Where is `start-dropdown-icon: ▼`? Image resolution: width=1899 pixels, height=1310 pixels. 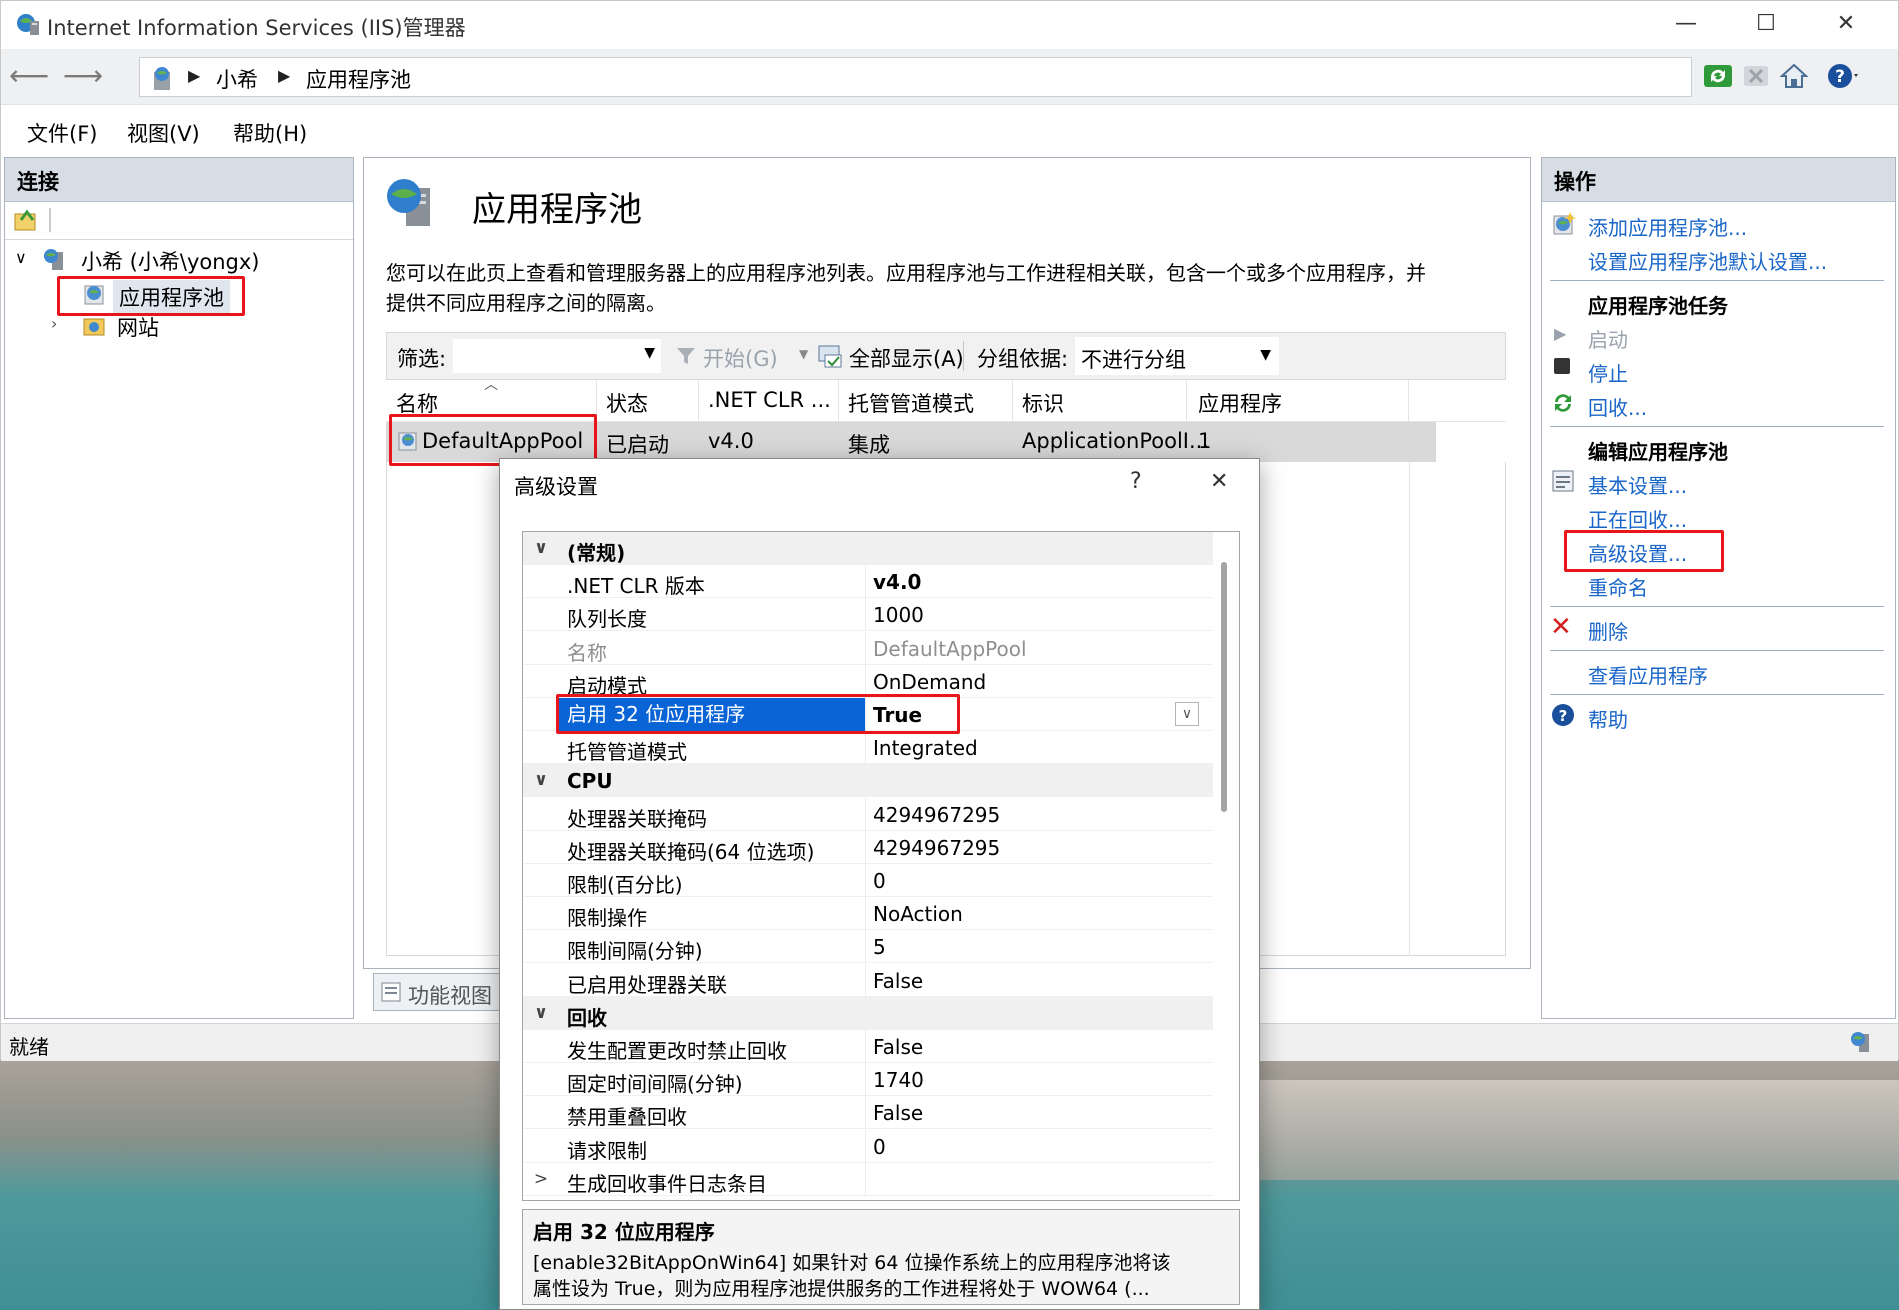
start-dropdown-icon: ▼ is located at coordinates (803, 354).